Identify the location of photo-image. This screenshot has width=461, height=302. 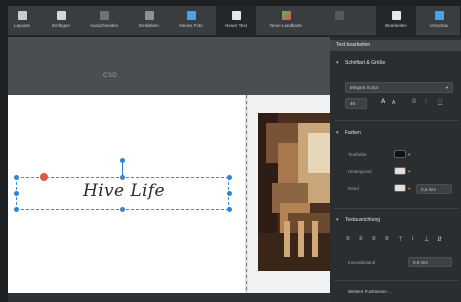
(294, 192).